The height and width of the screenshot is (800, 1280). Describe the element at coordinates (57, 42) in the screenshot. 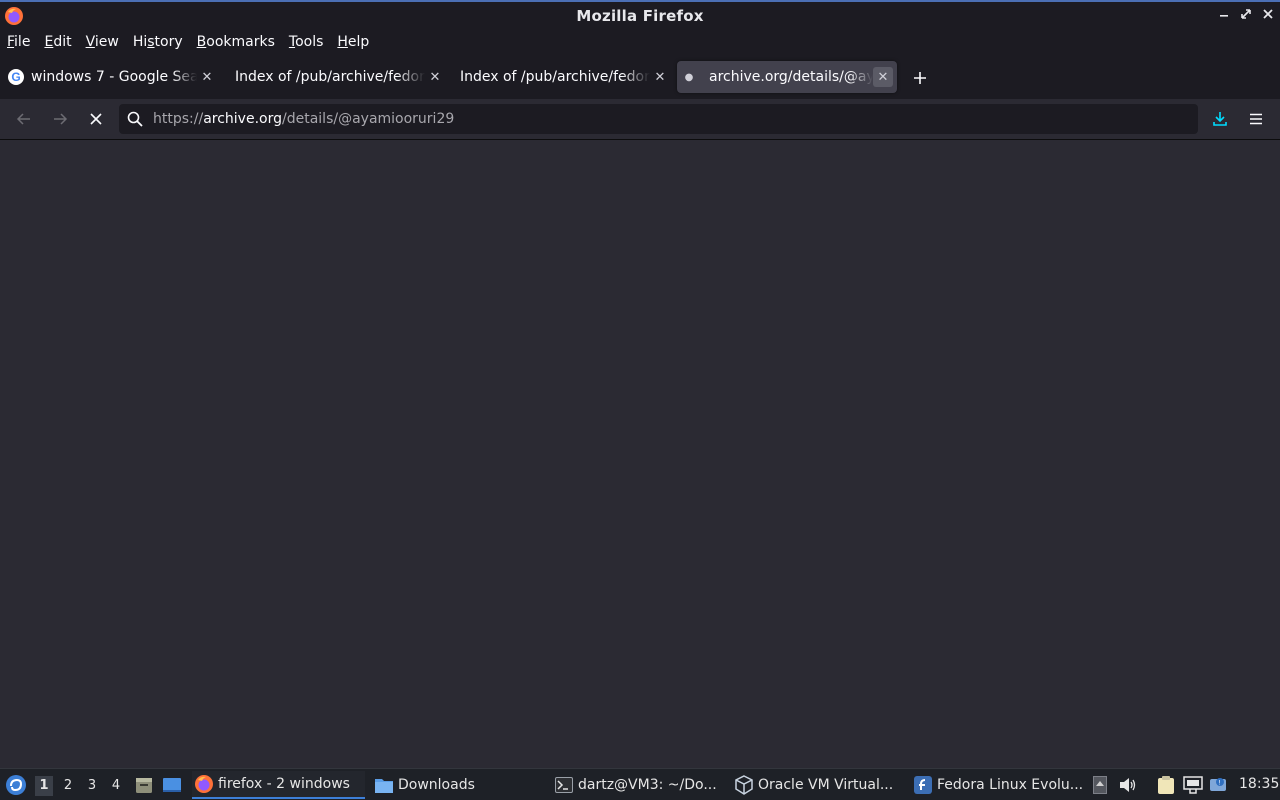

I see `menu-edit: Edit` at that location.